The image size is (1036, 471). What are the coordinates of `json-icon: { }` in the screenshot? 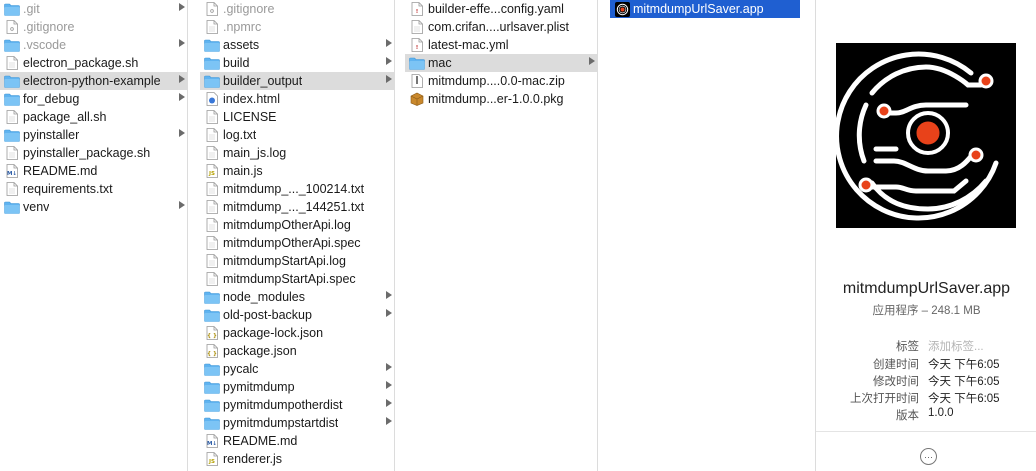 It's located at (212, 351).